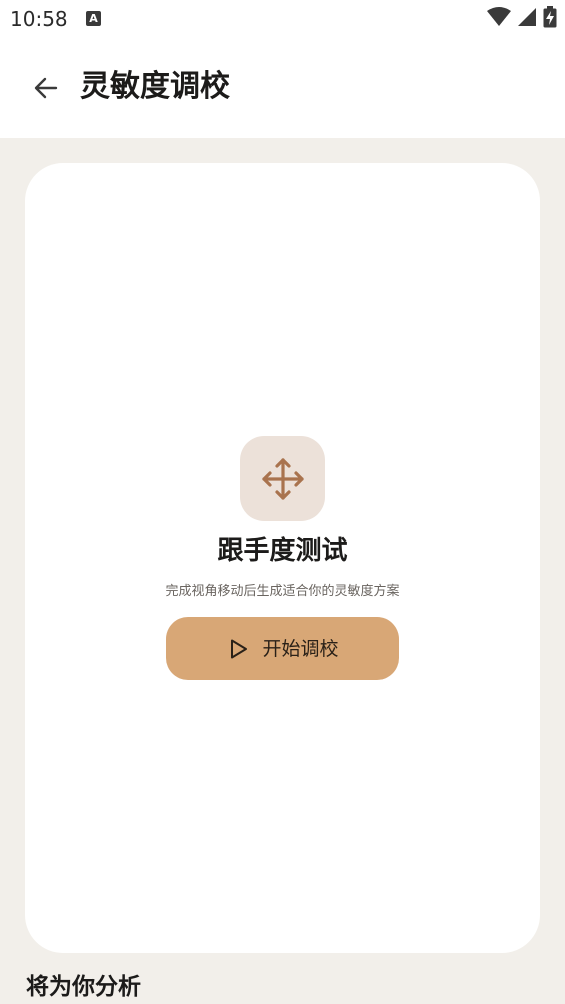 The width and height of the screenshot is (565, 1004). What do you see at coordinates (499, 19) in the screenshot?
I see `wifi-icon` at bounding box center [499, 19].